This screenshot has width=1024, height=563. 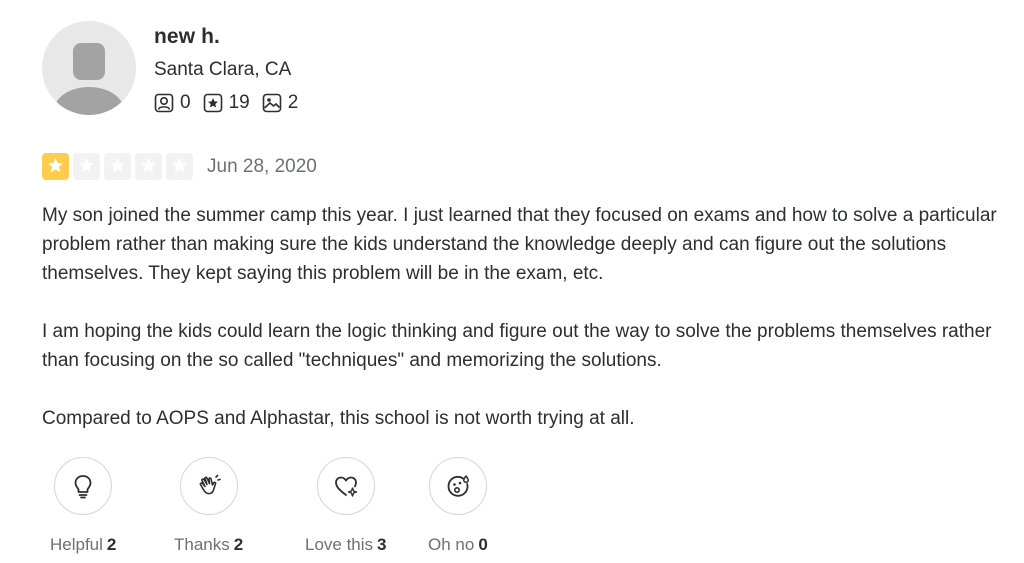 I want to click on oh-no-button, so click(x=457, y=486).